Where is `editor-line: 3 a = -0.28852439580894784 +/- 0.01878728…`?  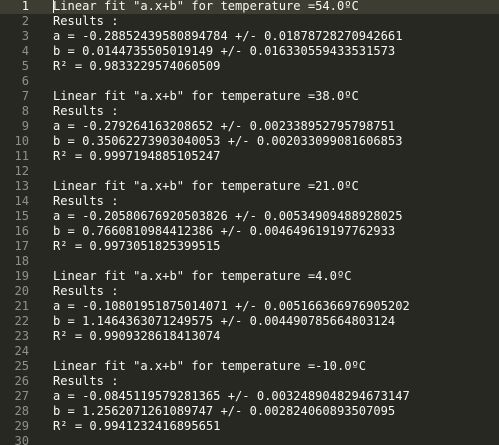
editor-line: 3 a = -0.28852439580894784 +/- 0.01878728… is located at coordinates (249, 36).